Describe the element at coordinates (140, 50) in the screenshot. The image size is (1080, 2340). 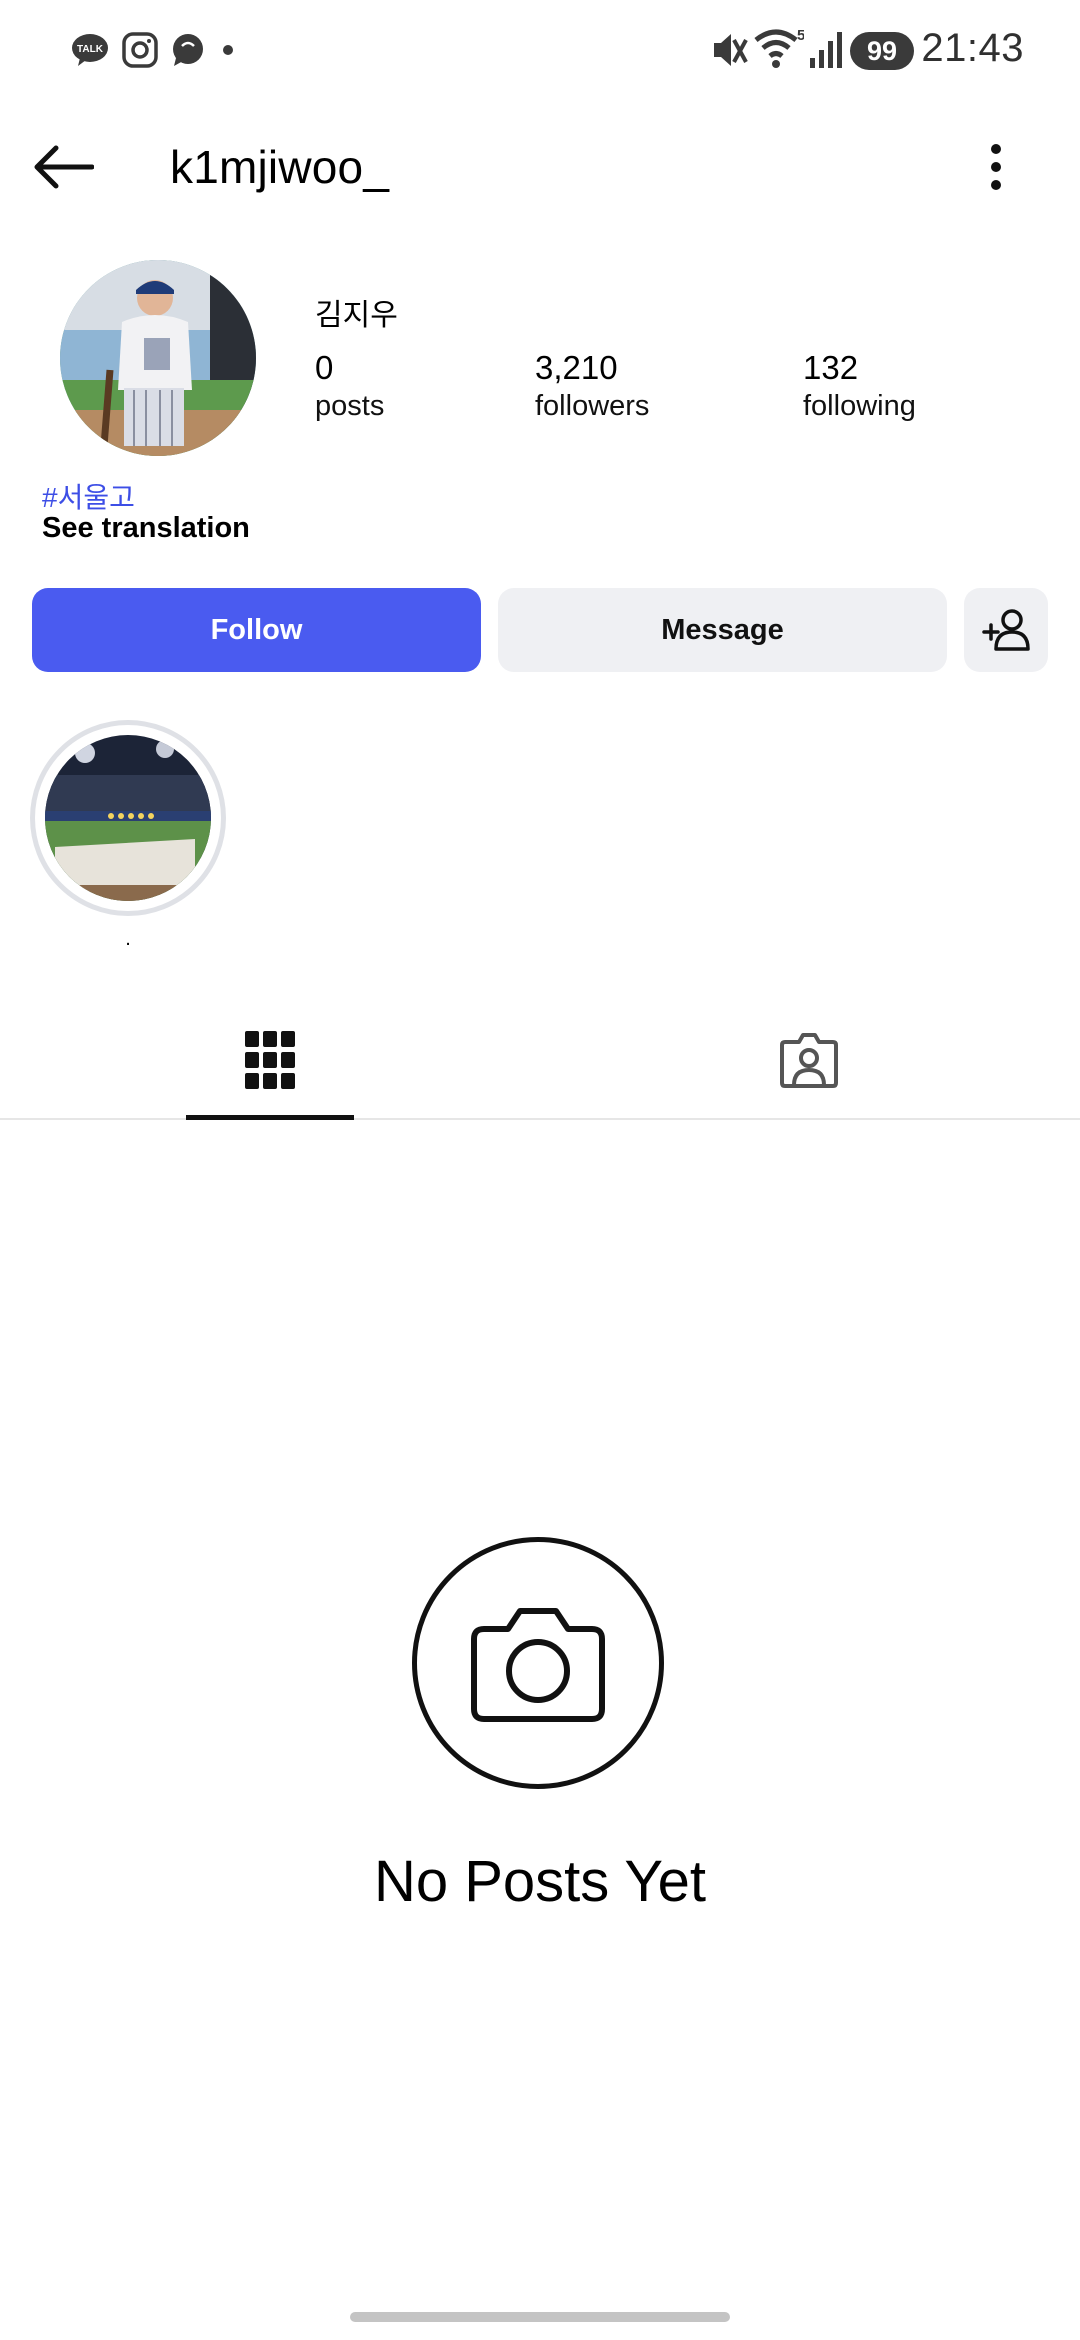
I see `instagram-icon` at that location.